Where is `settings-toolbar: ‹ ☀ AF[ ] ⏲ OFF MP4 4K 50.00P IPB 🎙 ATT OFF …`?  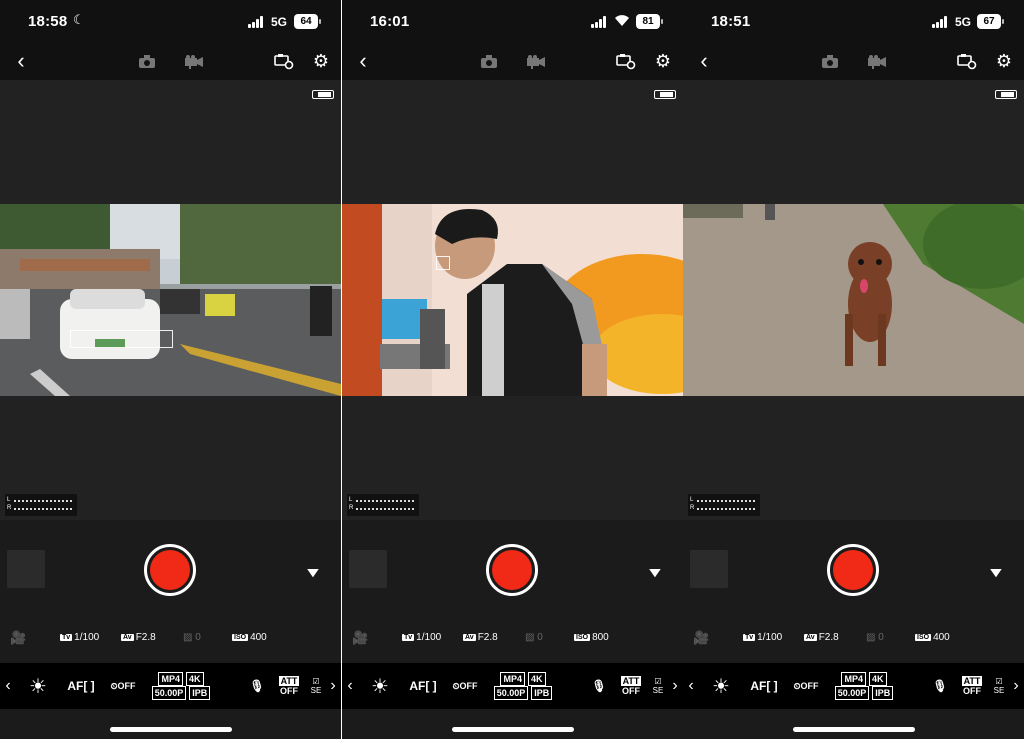
settings-toolbar: ‹ ☀ AF[ ] ⏲ OFF MP4 4K 50.00P IPB 🎙 ATT OFF … is located at coordinates (512, 686).